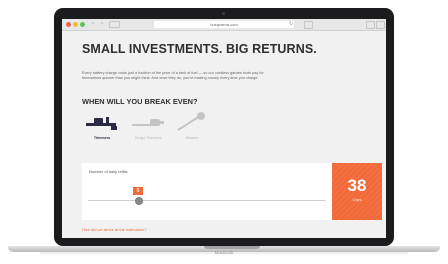 The width and height of the screenshot is (448, 264). I want to click on fullscreen-window-button, so click(82, 24).